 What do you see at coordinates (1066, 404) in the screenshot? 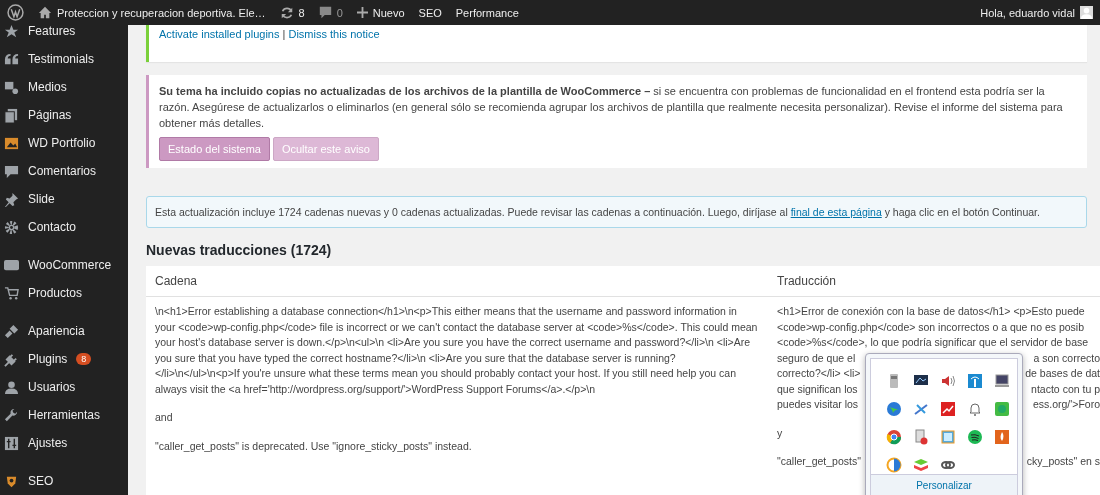
I see `translation-text: ess.org/'>Foro` at bounding box center [1066, 404].